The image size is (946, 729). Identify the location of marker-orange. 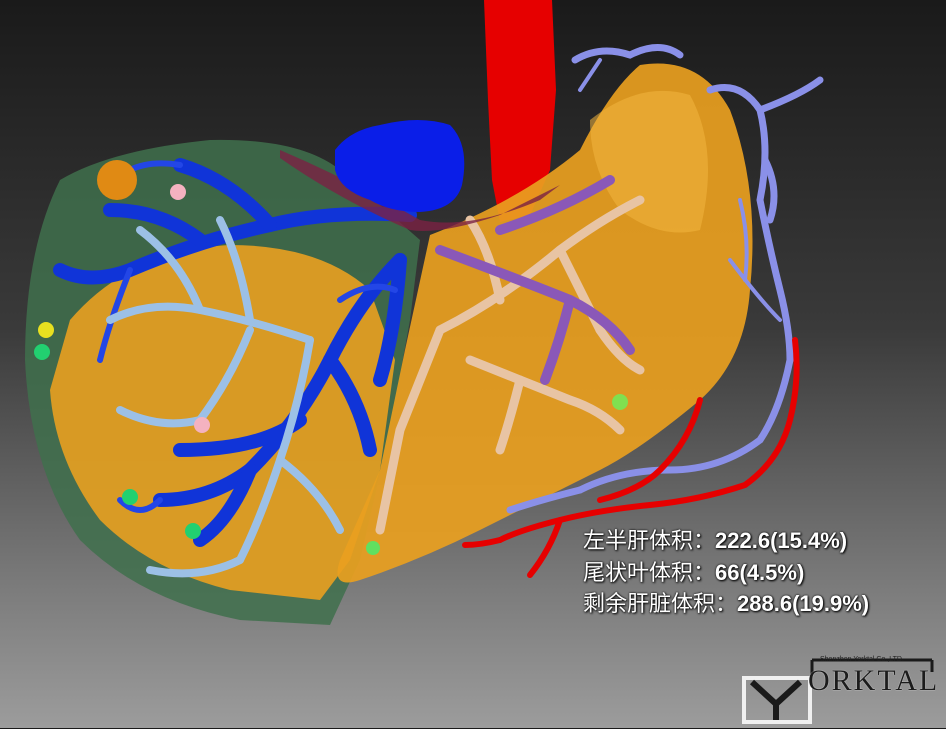
(117, 180).